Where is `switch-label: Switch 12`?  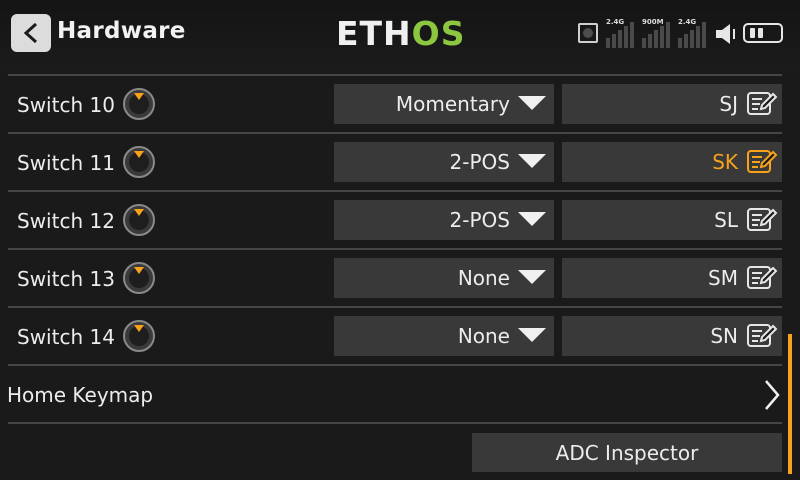
switch-label: Switch 12 is located at coordinates (66, 221).